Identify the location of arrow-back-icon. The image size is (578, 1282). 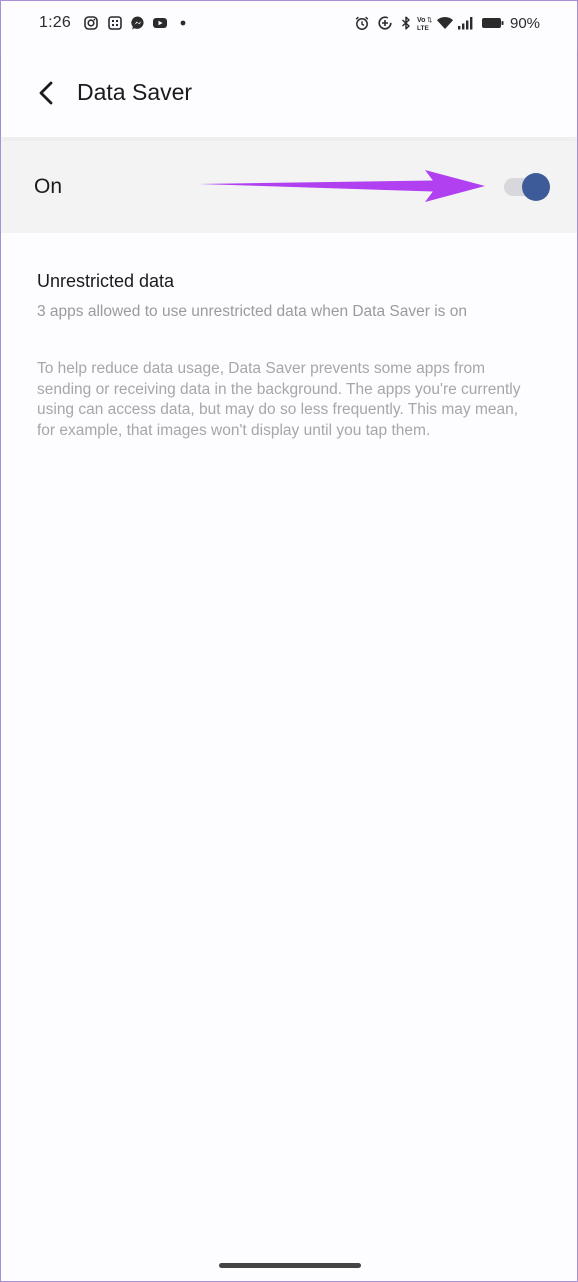
(46, 93).